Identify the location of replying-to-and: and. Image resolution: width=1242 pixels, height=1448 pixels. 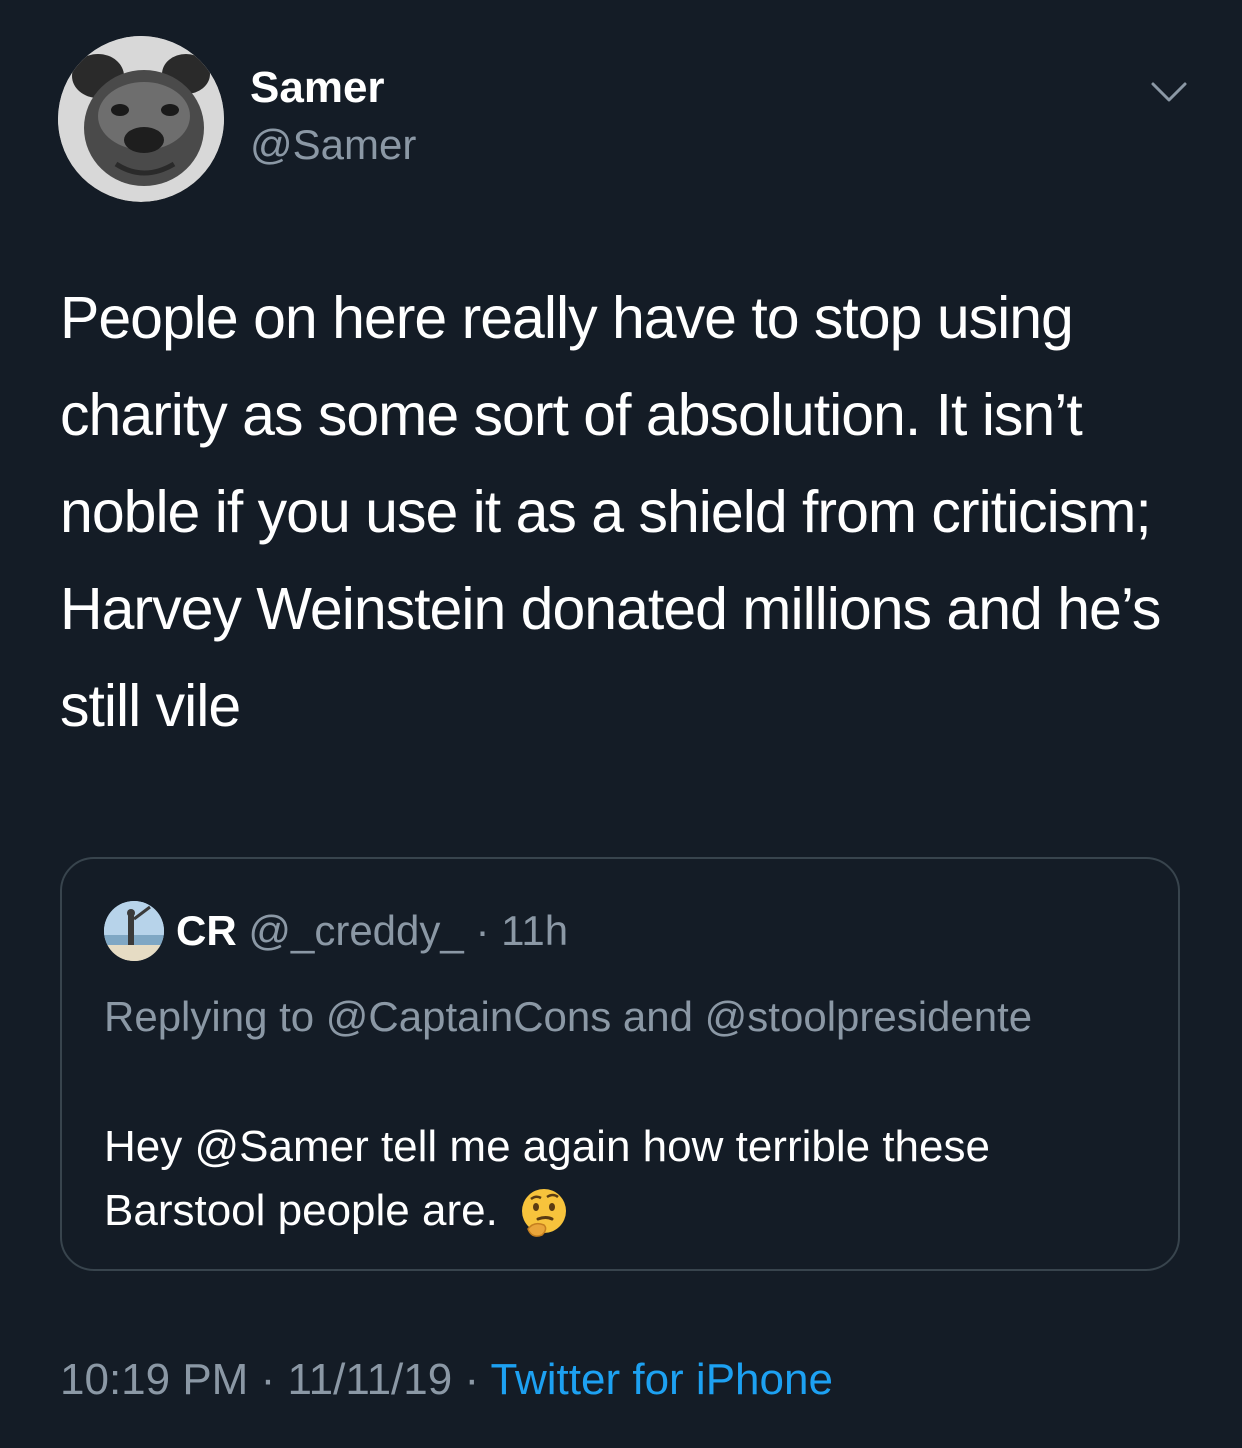
(657, 1016).